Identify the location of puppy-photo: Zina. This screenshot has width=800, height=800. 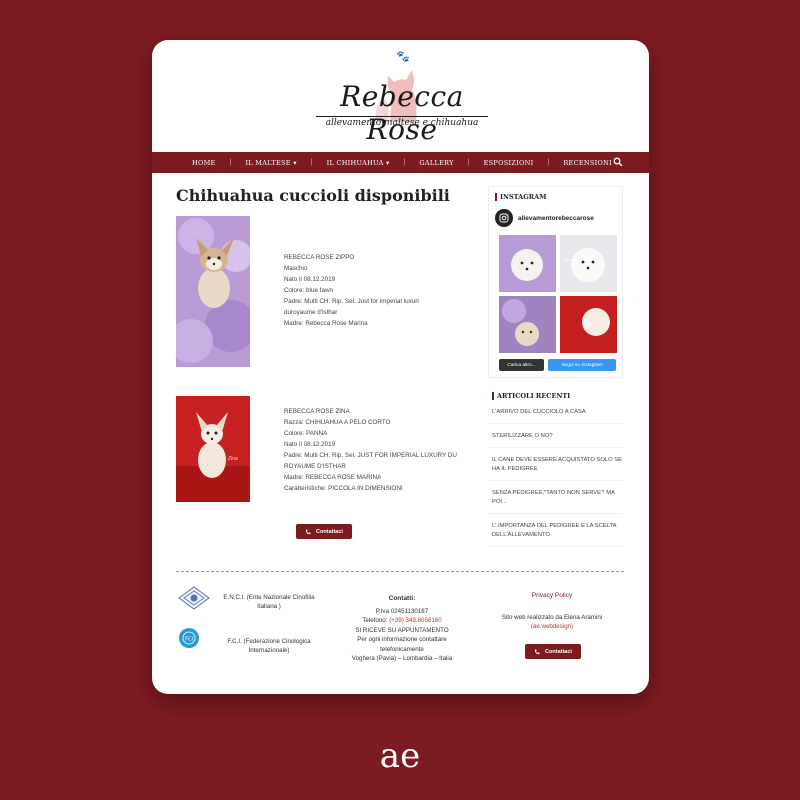
(213, 449).